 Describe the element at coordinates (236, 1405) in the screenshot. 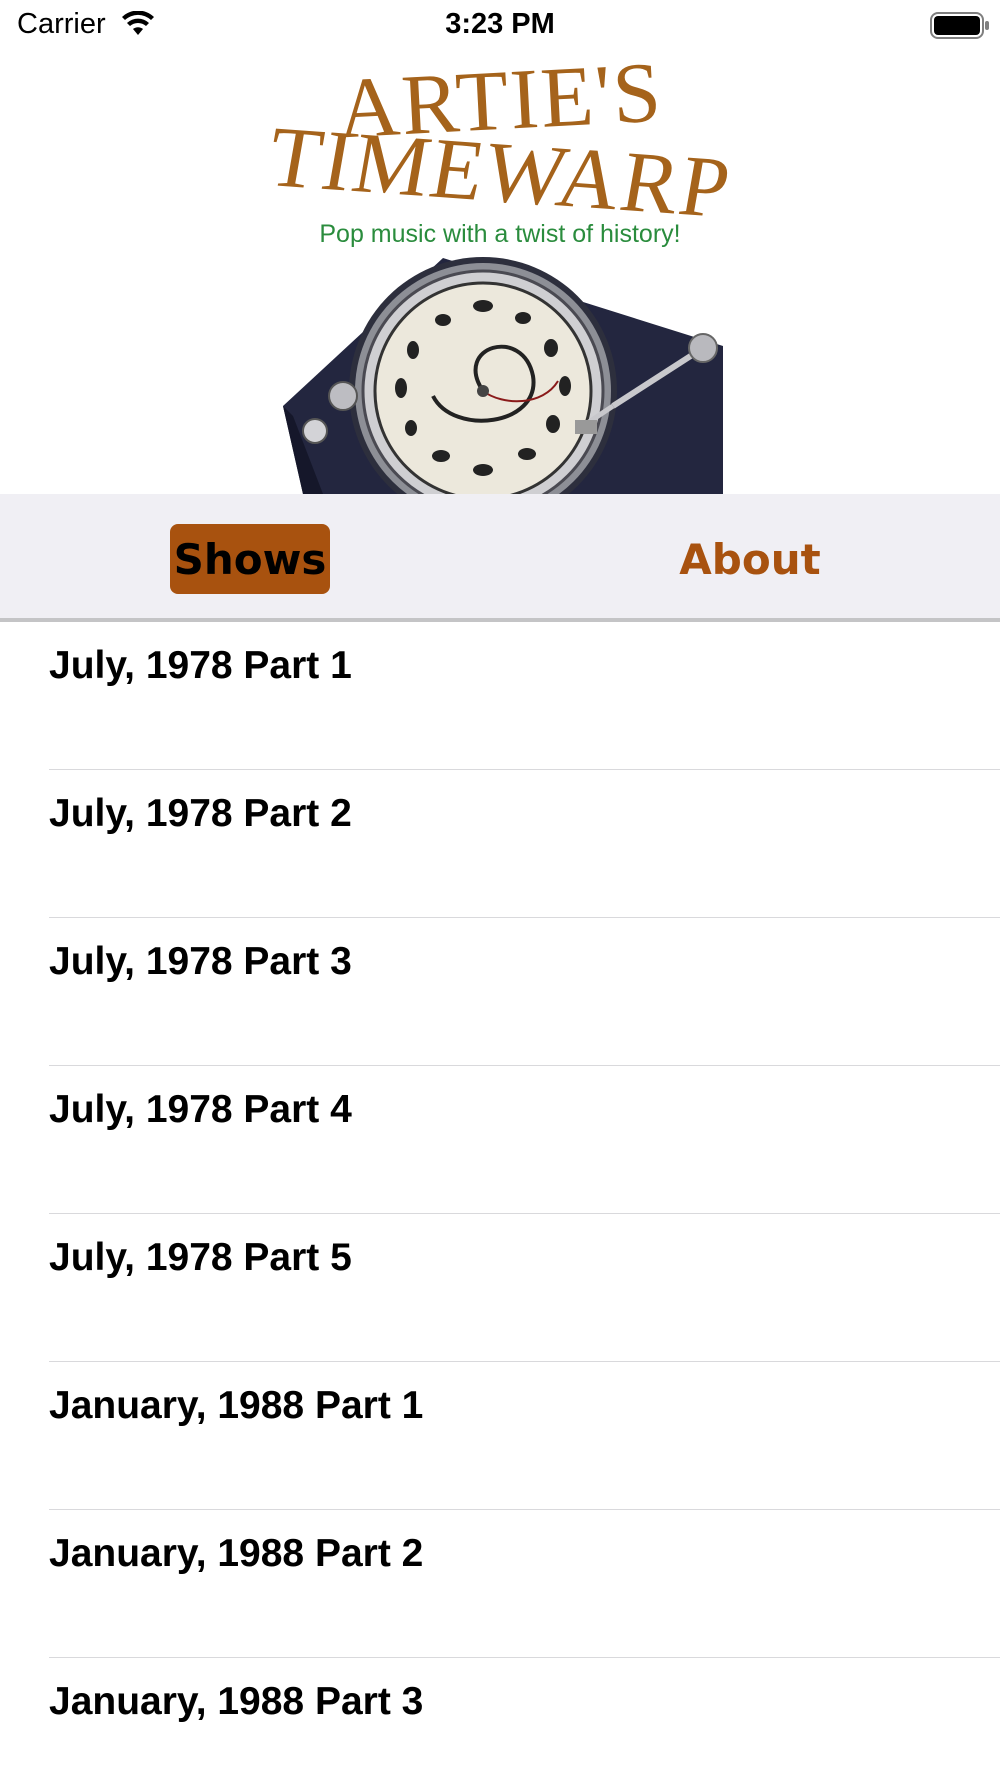

I see `show-title: January, 1988 Part 1` at that location.